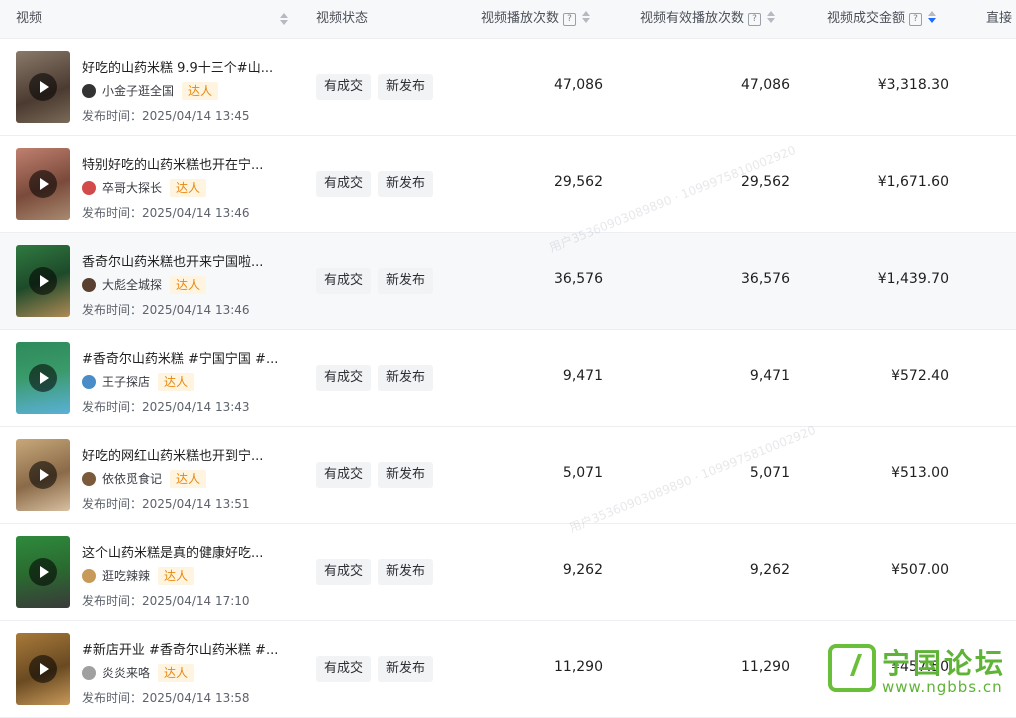 The height and width of the screenshot is (718, 1016). I want to click on author: 大彪全城探 达人, so click(144, 285).